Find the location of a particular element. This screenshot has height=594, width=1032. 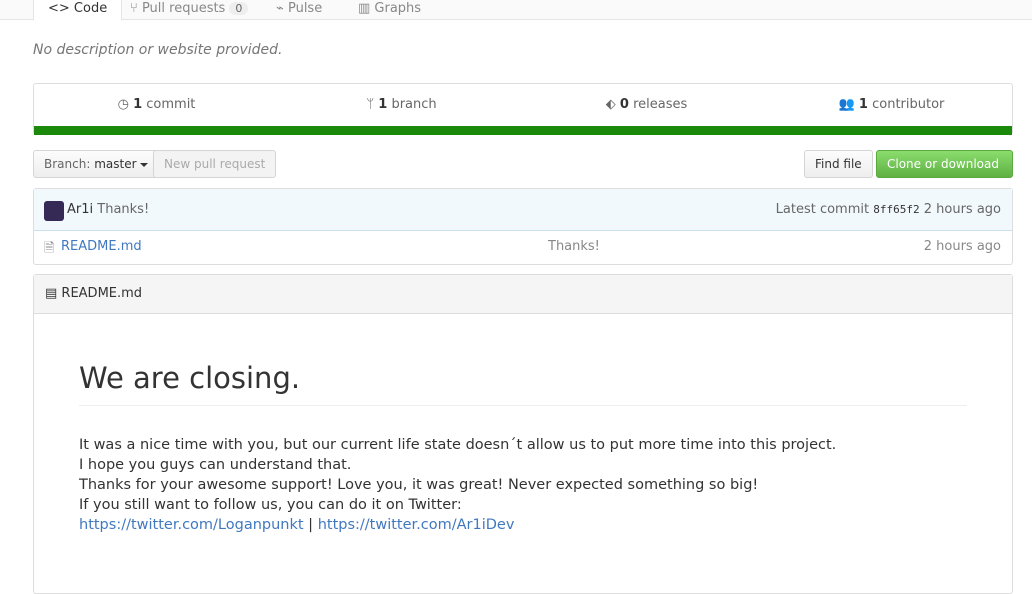

file-name: README.md is located at coordinates (101, 246).